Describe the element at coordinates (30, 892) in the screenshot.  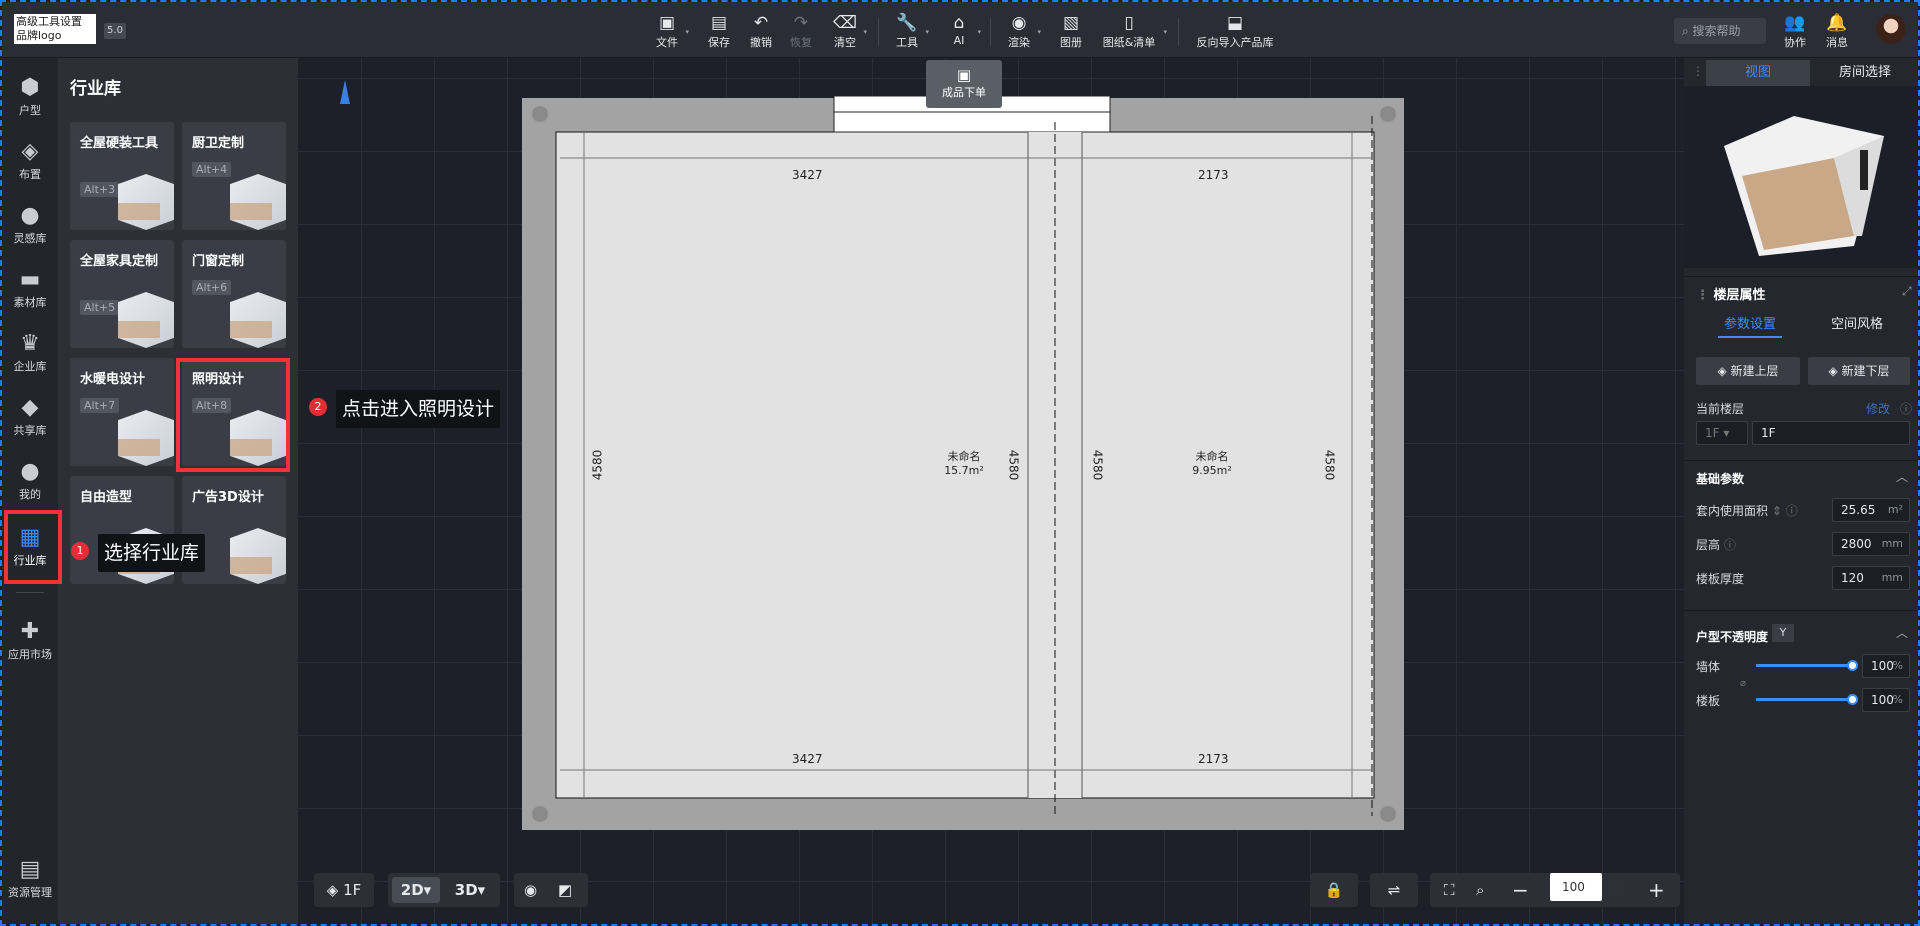
I see `nav-label: 资源管理` at that location.